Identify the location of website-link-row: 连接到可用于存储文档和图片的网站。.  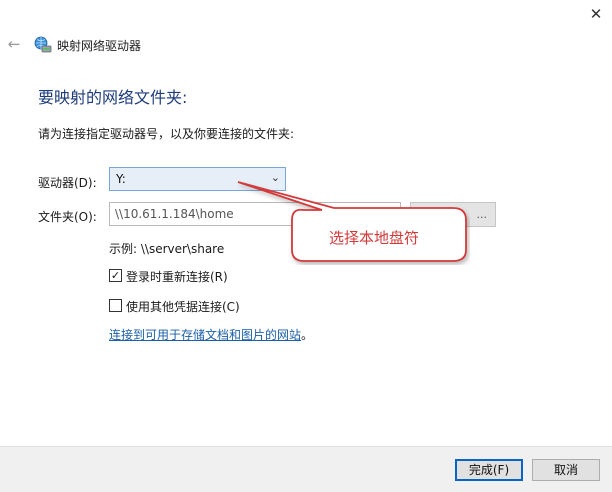
(211, 334).